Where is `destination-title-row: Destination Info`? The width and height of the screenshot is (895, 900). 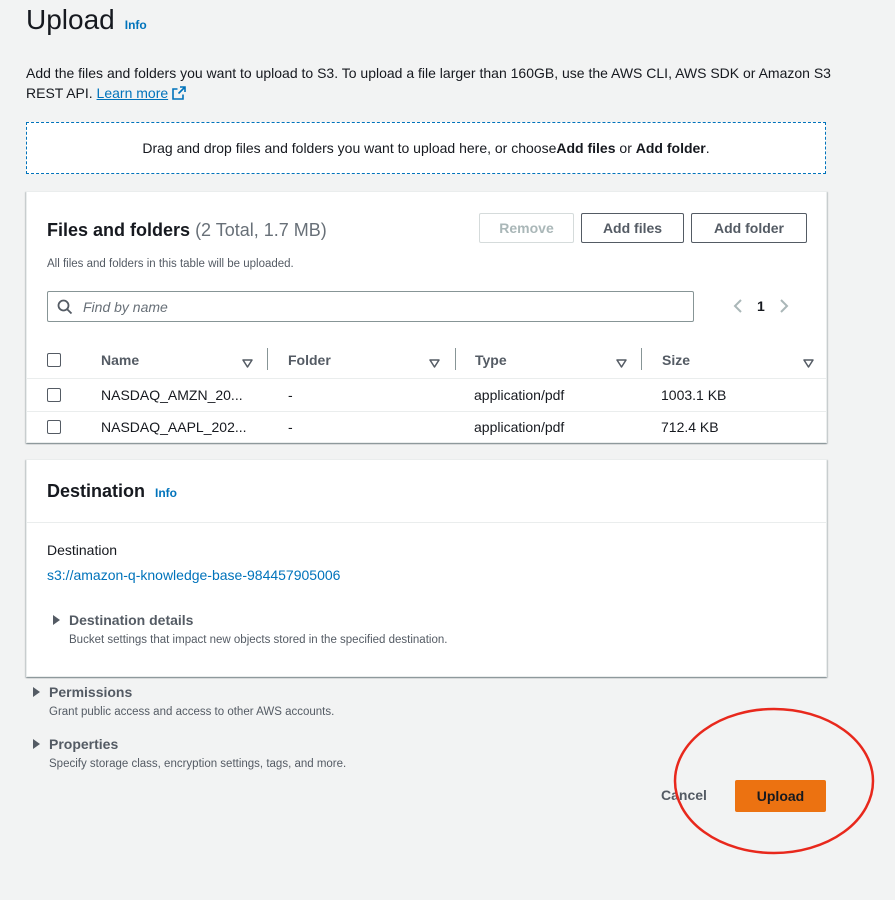
destination-title-row: Destination Info is located at coordinates (112, 491).